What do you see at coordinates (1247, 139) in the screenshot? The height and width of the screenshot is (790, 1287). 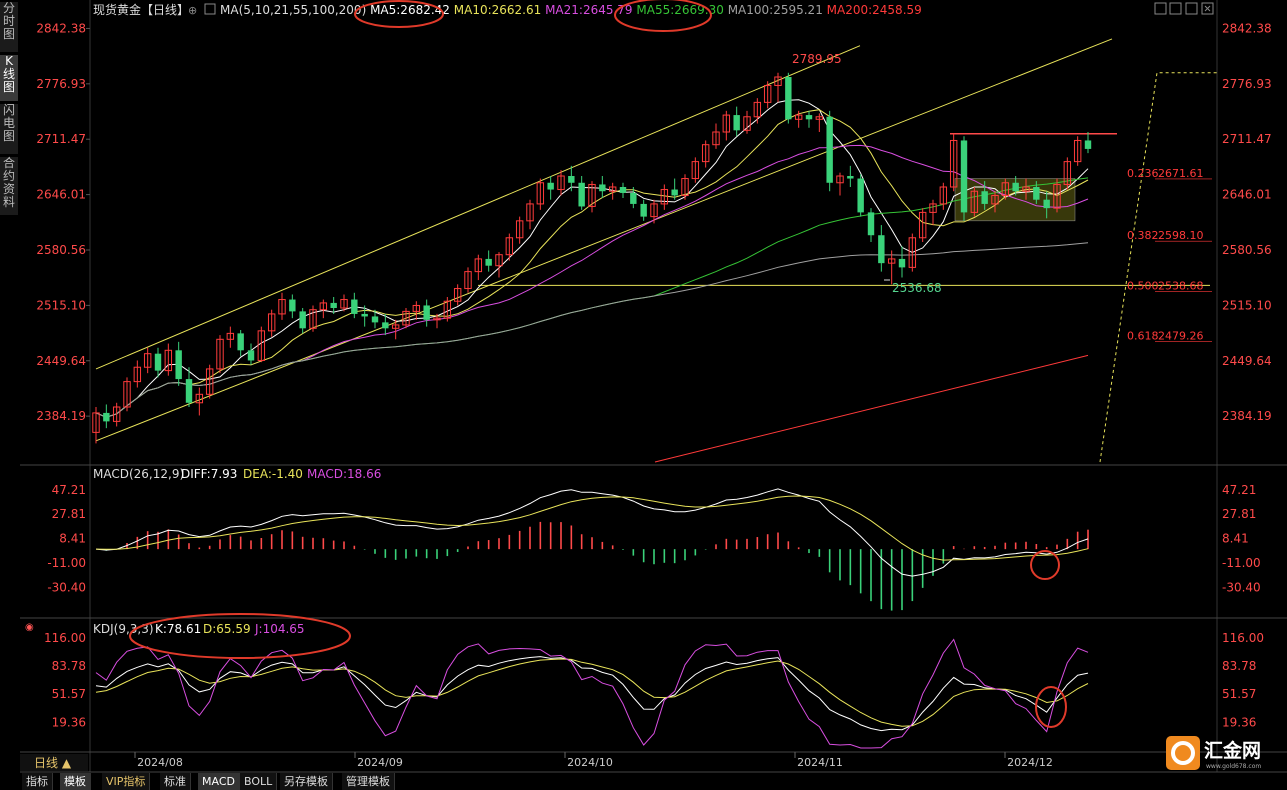 I see `y-tick-right: 2711.47` at bounding box center [1247, 139].